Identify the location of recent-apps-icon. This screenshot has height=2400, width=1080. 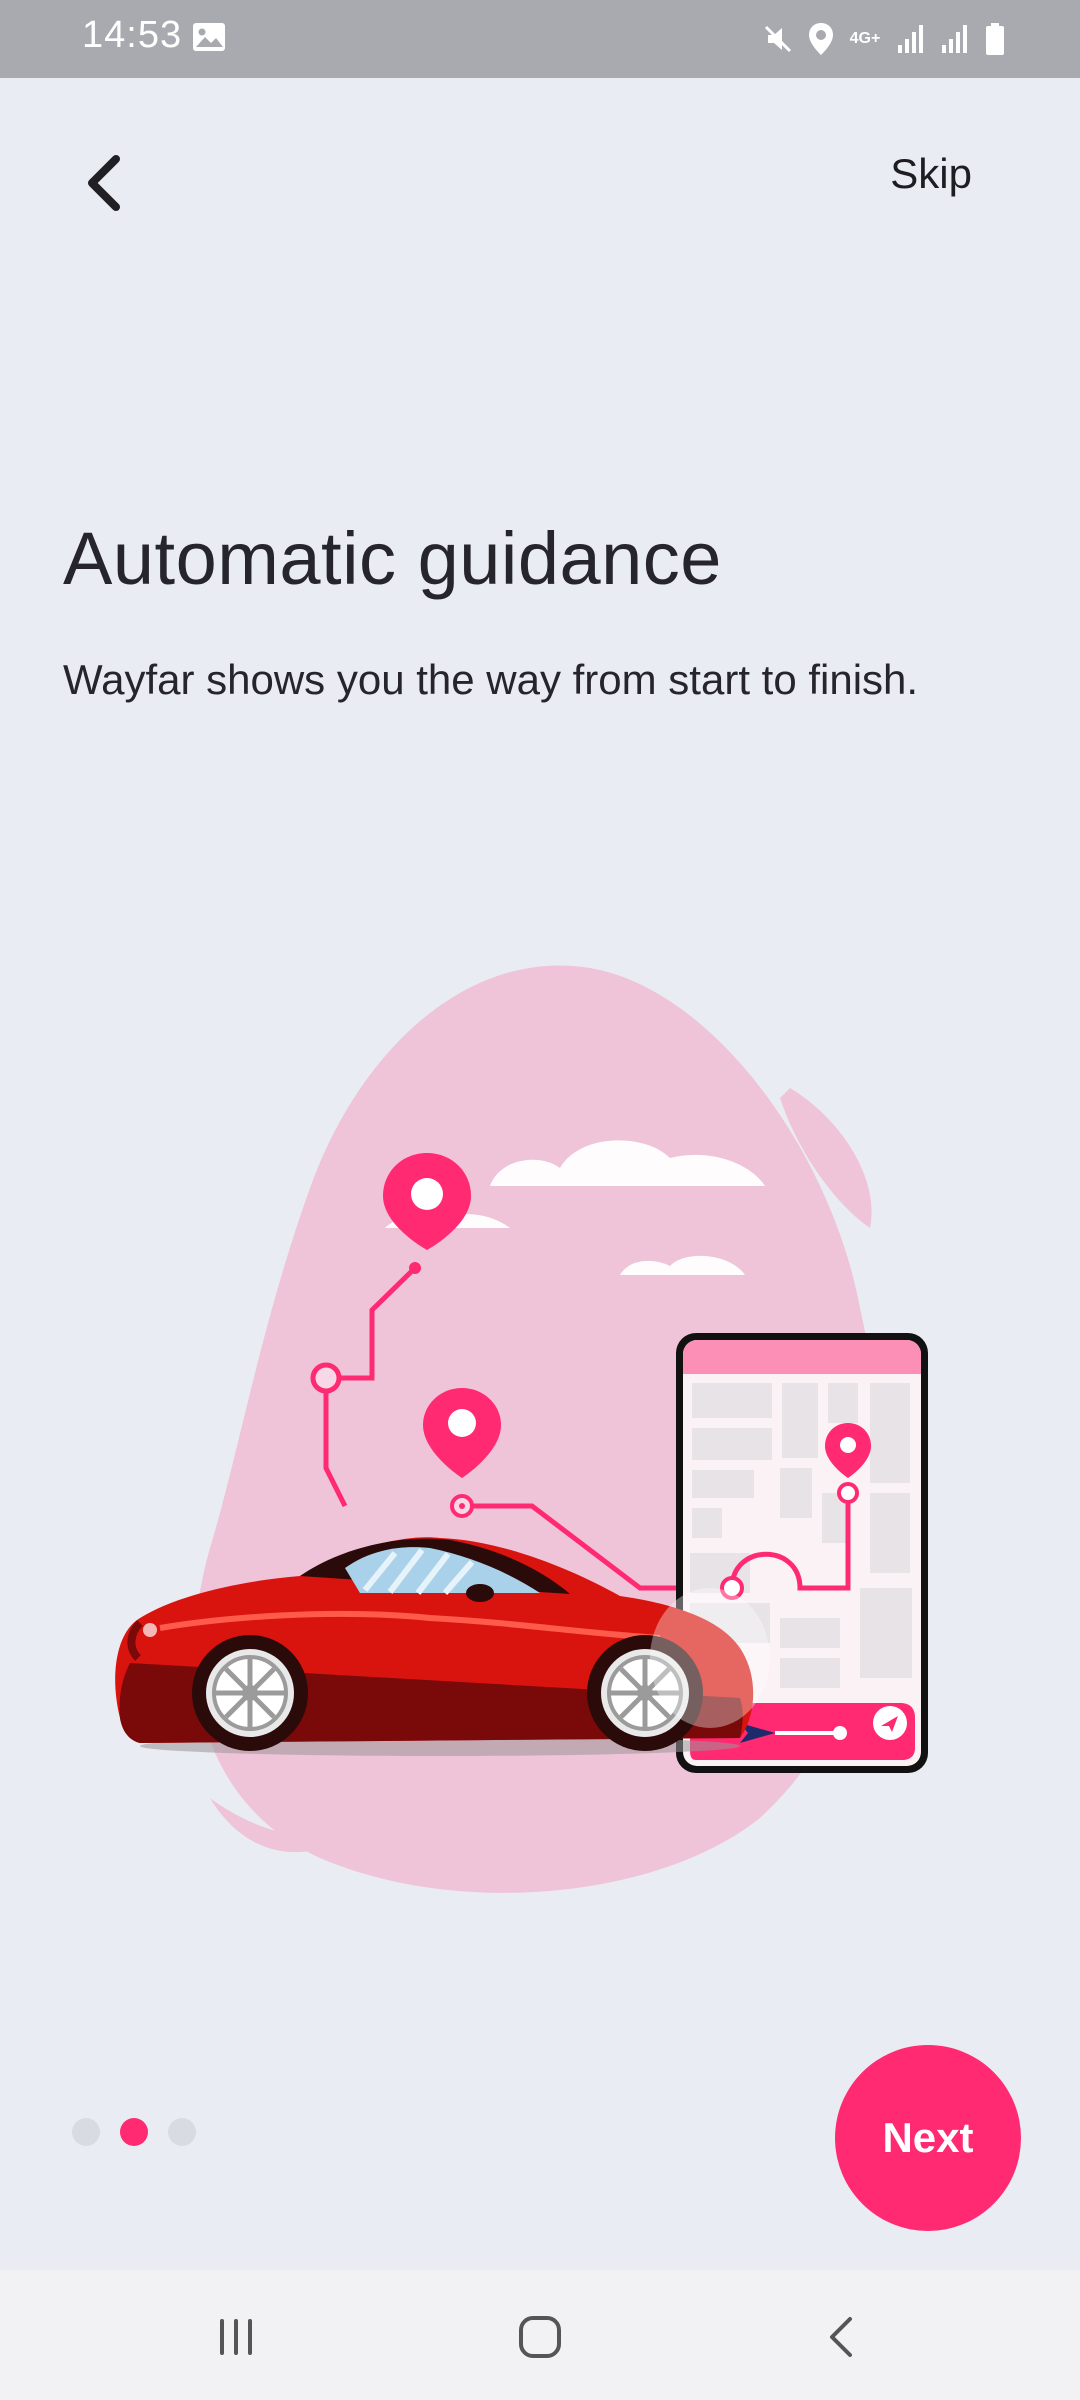
(236, 2337).